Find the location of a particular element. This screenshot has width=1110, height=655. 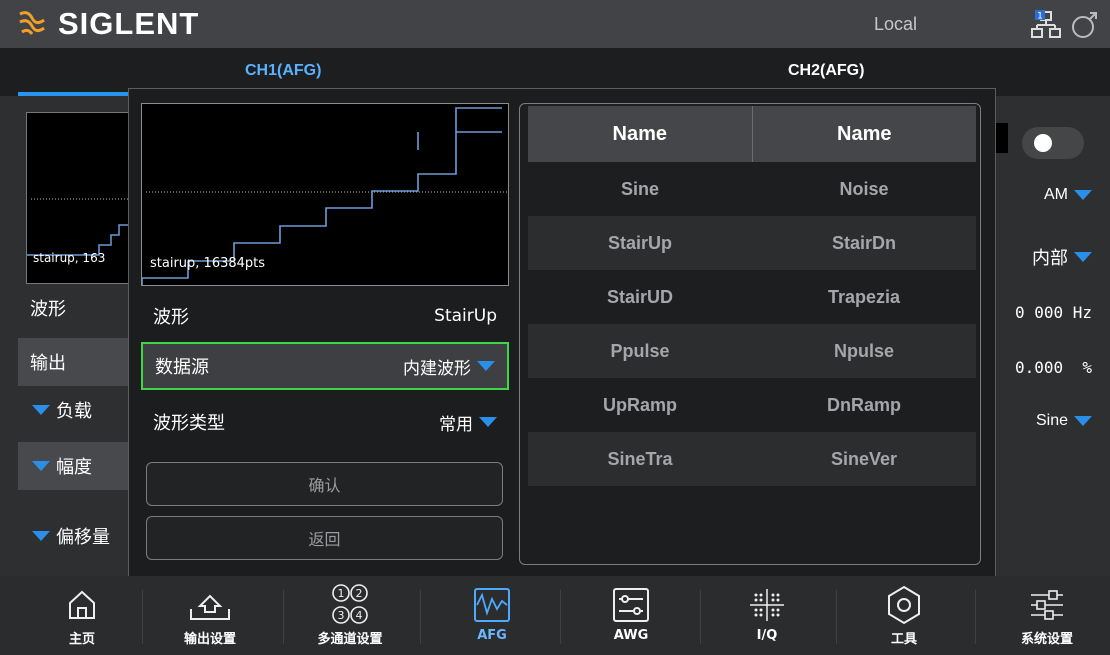

nav-afg: AFG is located at coordinates (492, 615).